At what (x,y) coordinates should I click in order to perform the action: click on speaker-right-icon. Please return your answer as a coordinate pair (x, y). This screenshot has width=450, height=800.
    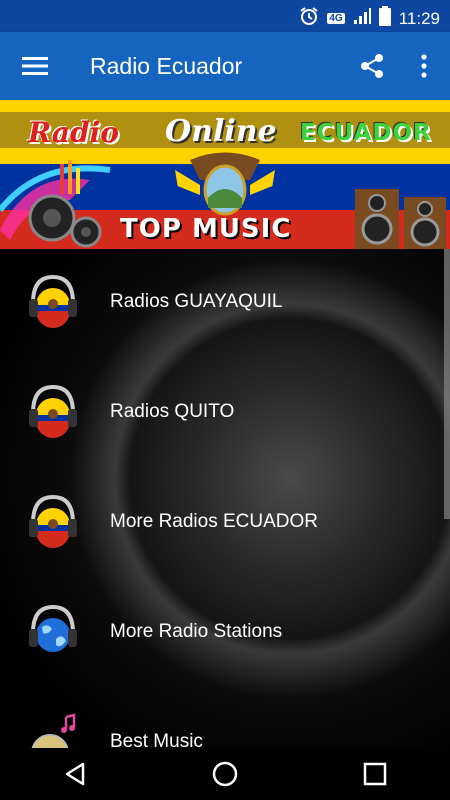
    Looking at the image, I should click on (400, 219).